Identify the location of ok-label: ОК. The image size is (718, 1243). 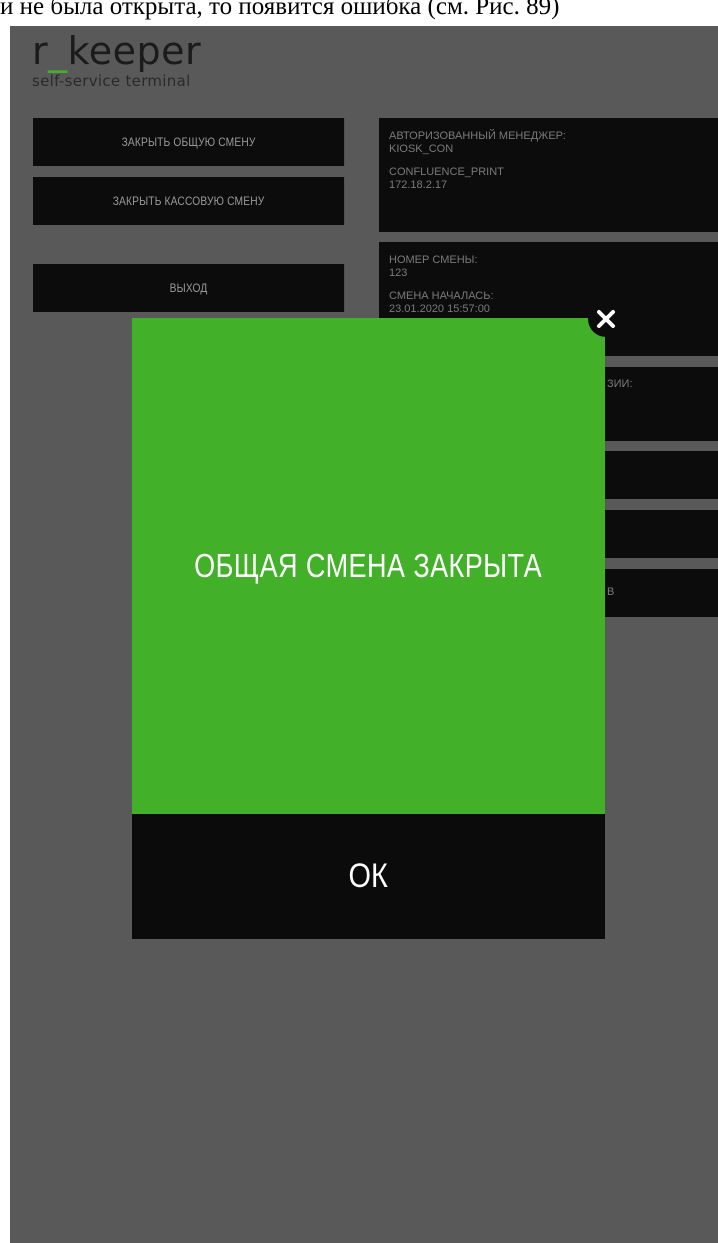
(368, 876).